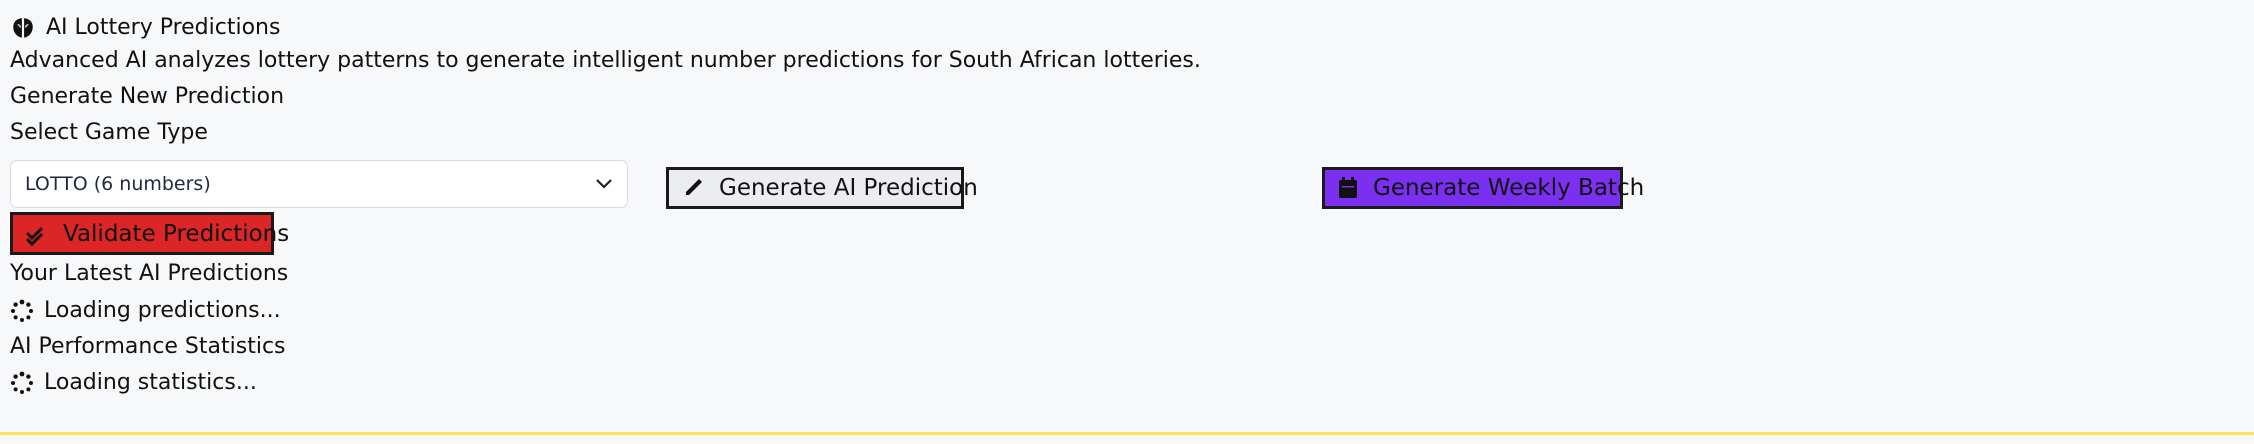 The image size is (2254, 444). What do you see at coordinates (163, 27) in the screenshot?
I see `page-title: AI Lottery Predictions` at bounding box center [163, 27].